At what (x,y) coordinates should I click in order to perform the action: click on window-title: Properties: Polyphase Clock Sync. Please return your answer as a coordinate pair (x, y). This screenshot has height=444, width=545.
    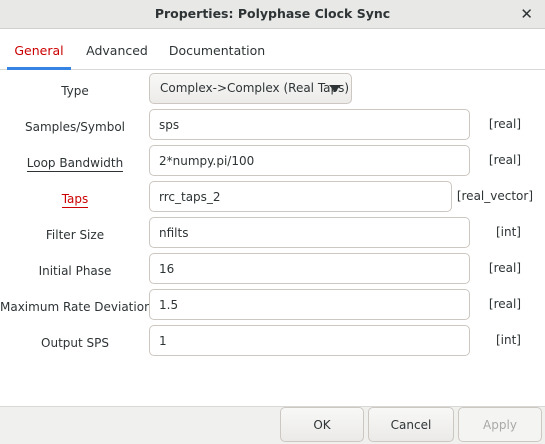
    Looking at the image, I should click on (272, 13).